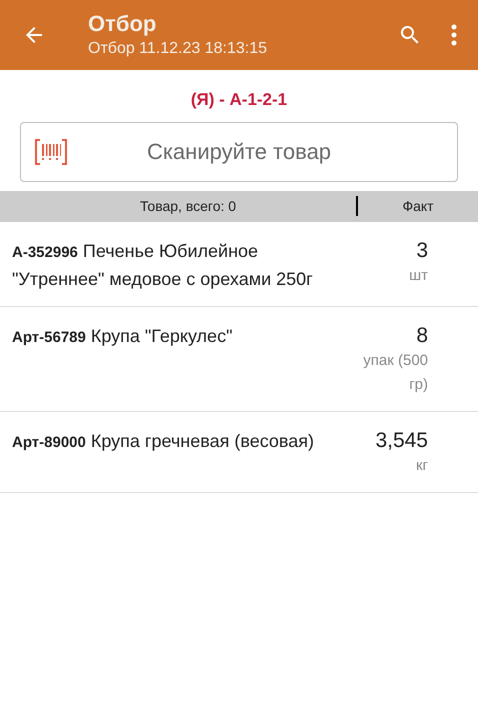 This screenshot has width=478, height=704. What do you see at coordinates (422, 251) in the screenshot?
I see `quantity: 3` at bounding box center [422, 251].